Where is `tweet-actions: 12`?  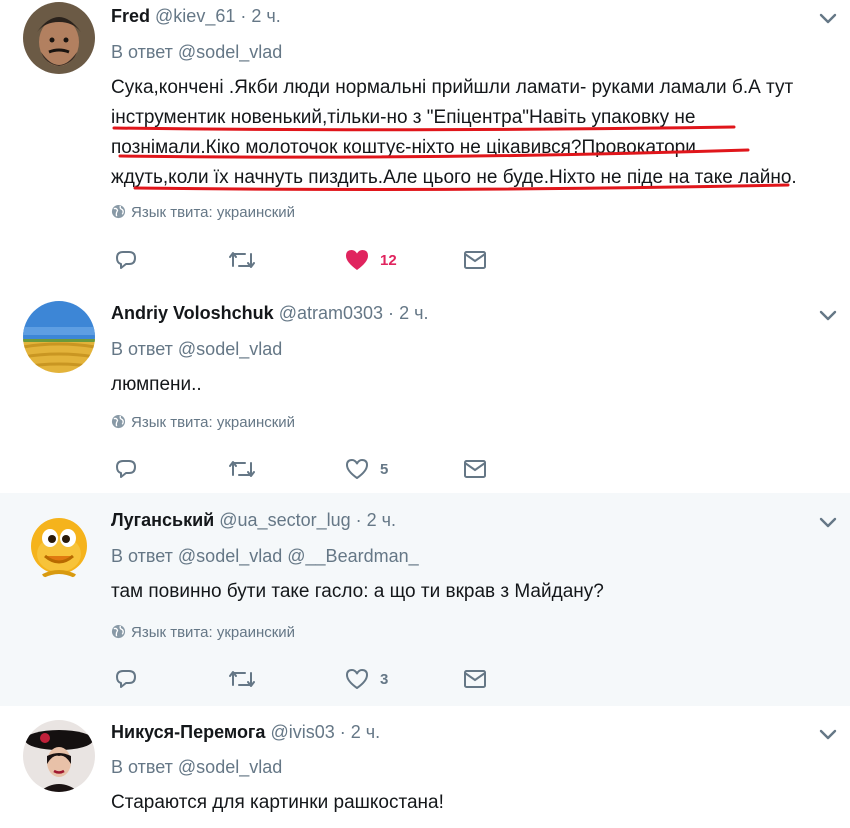 tweet-actions: 12 is located at coordinates (321, 260).